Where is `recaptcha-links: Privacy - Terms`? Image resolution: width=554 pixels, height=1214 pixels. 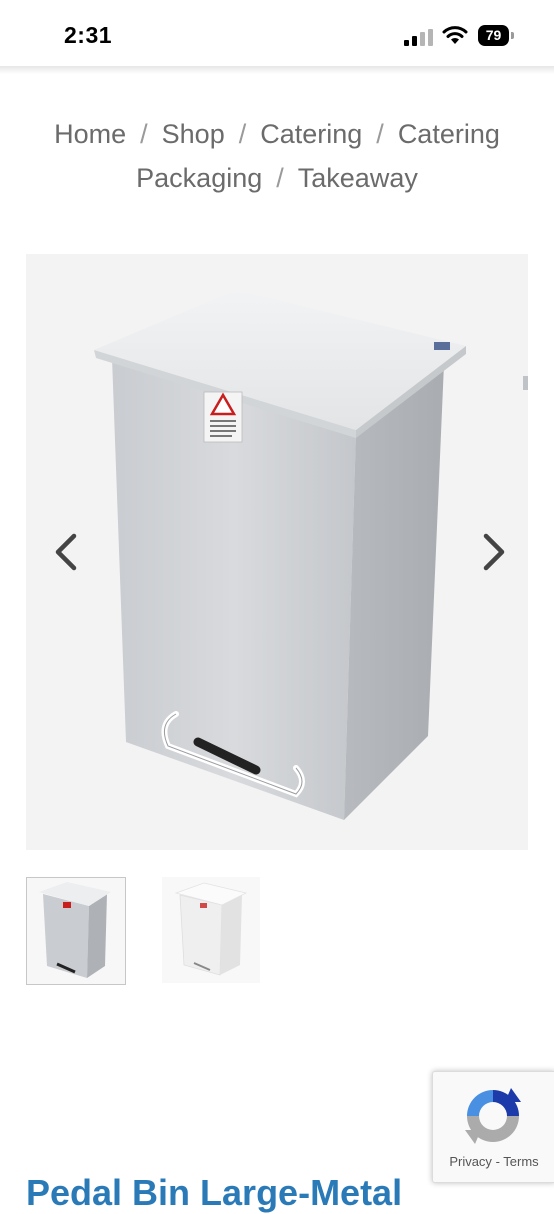 recaptcha-links: Privacy - Terms is located at coordinates (493, 1161).